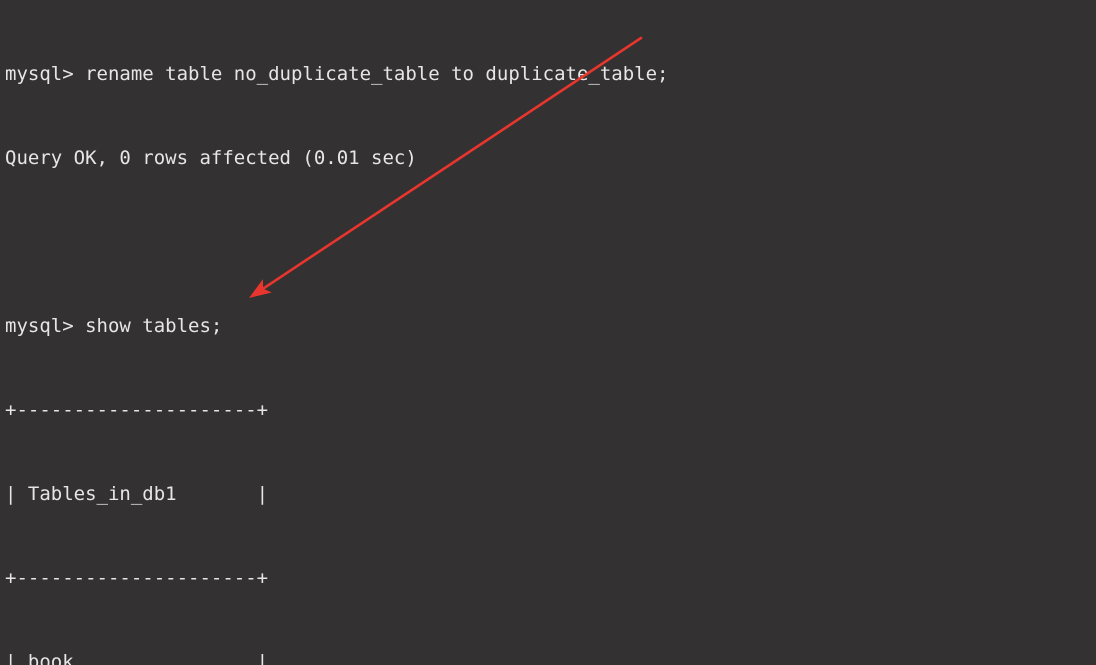  What do you see at coordinates (211, 158) in the screenshot?
I see `terminal-line: Query OK, 0 rows affected (0.01 sec)` at bounding box center [211, 158].